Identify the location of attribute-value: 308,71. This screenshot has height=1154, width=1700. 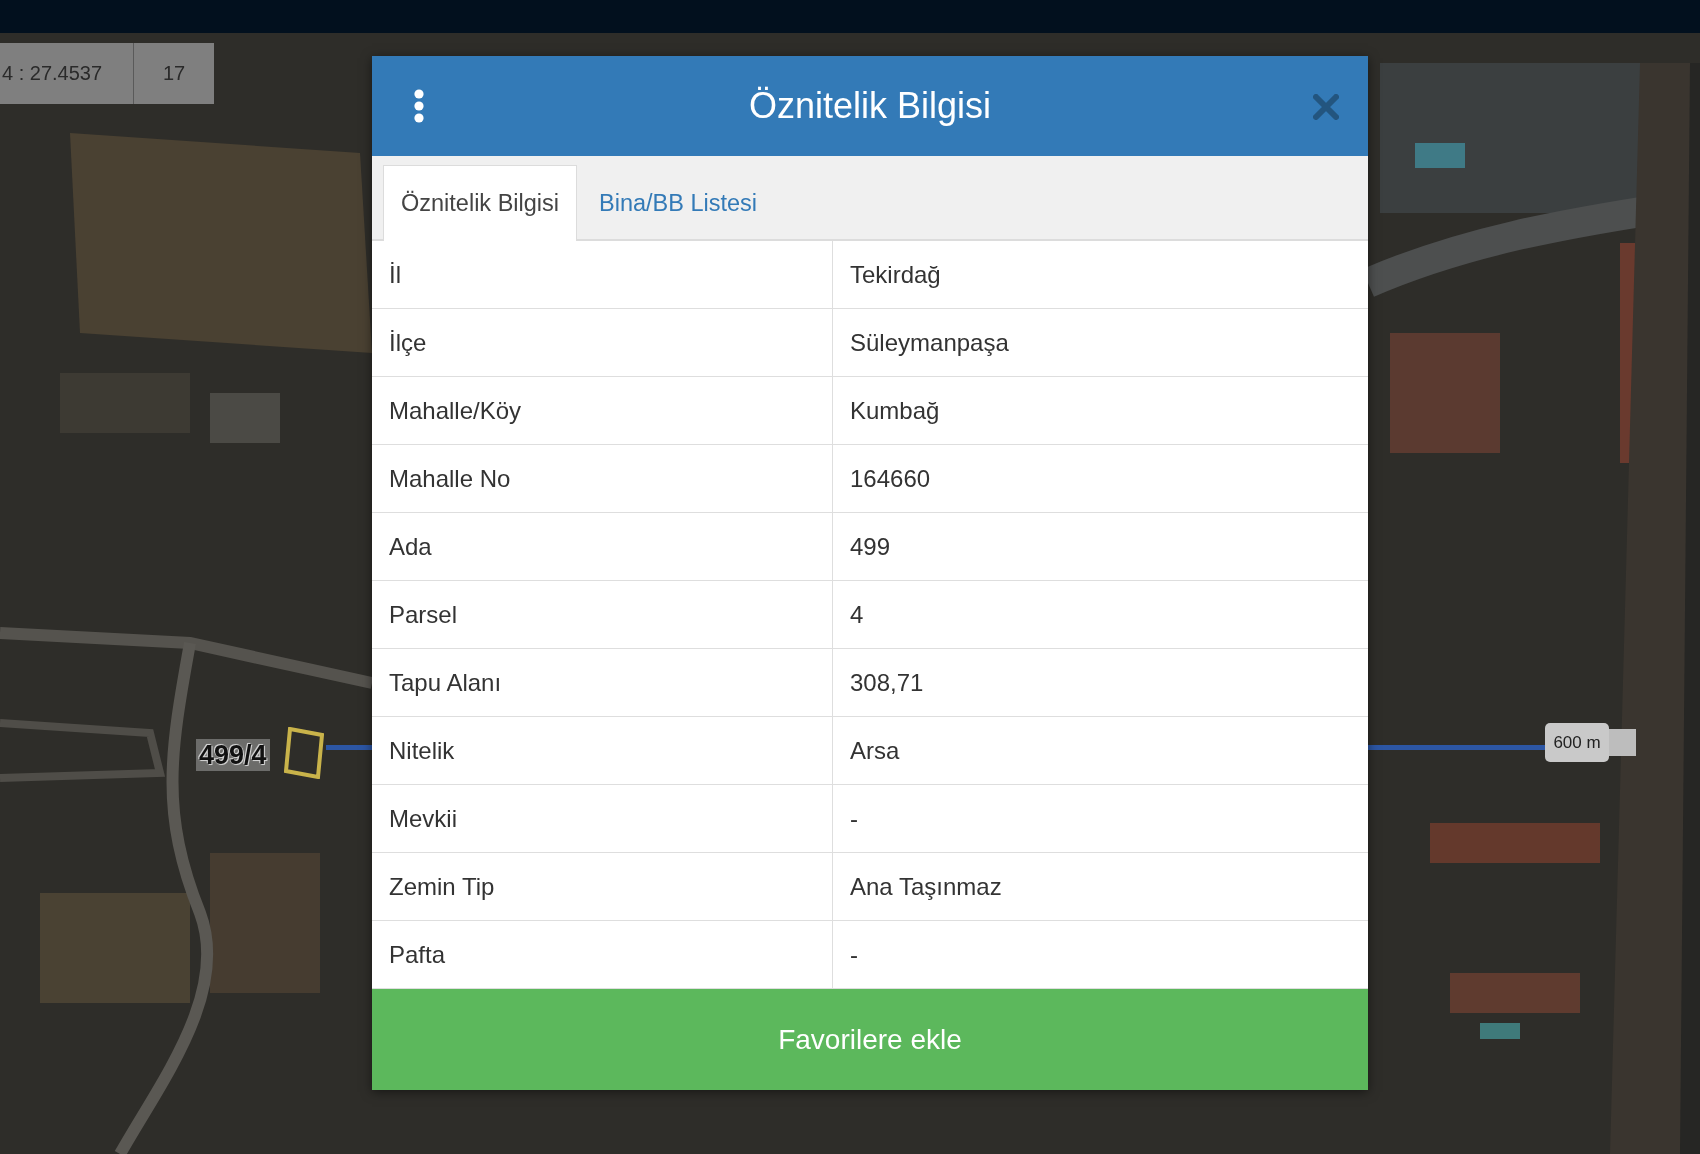
(887, 682).